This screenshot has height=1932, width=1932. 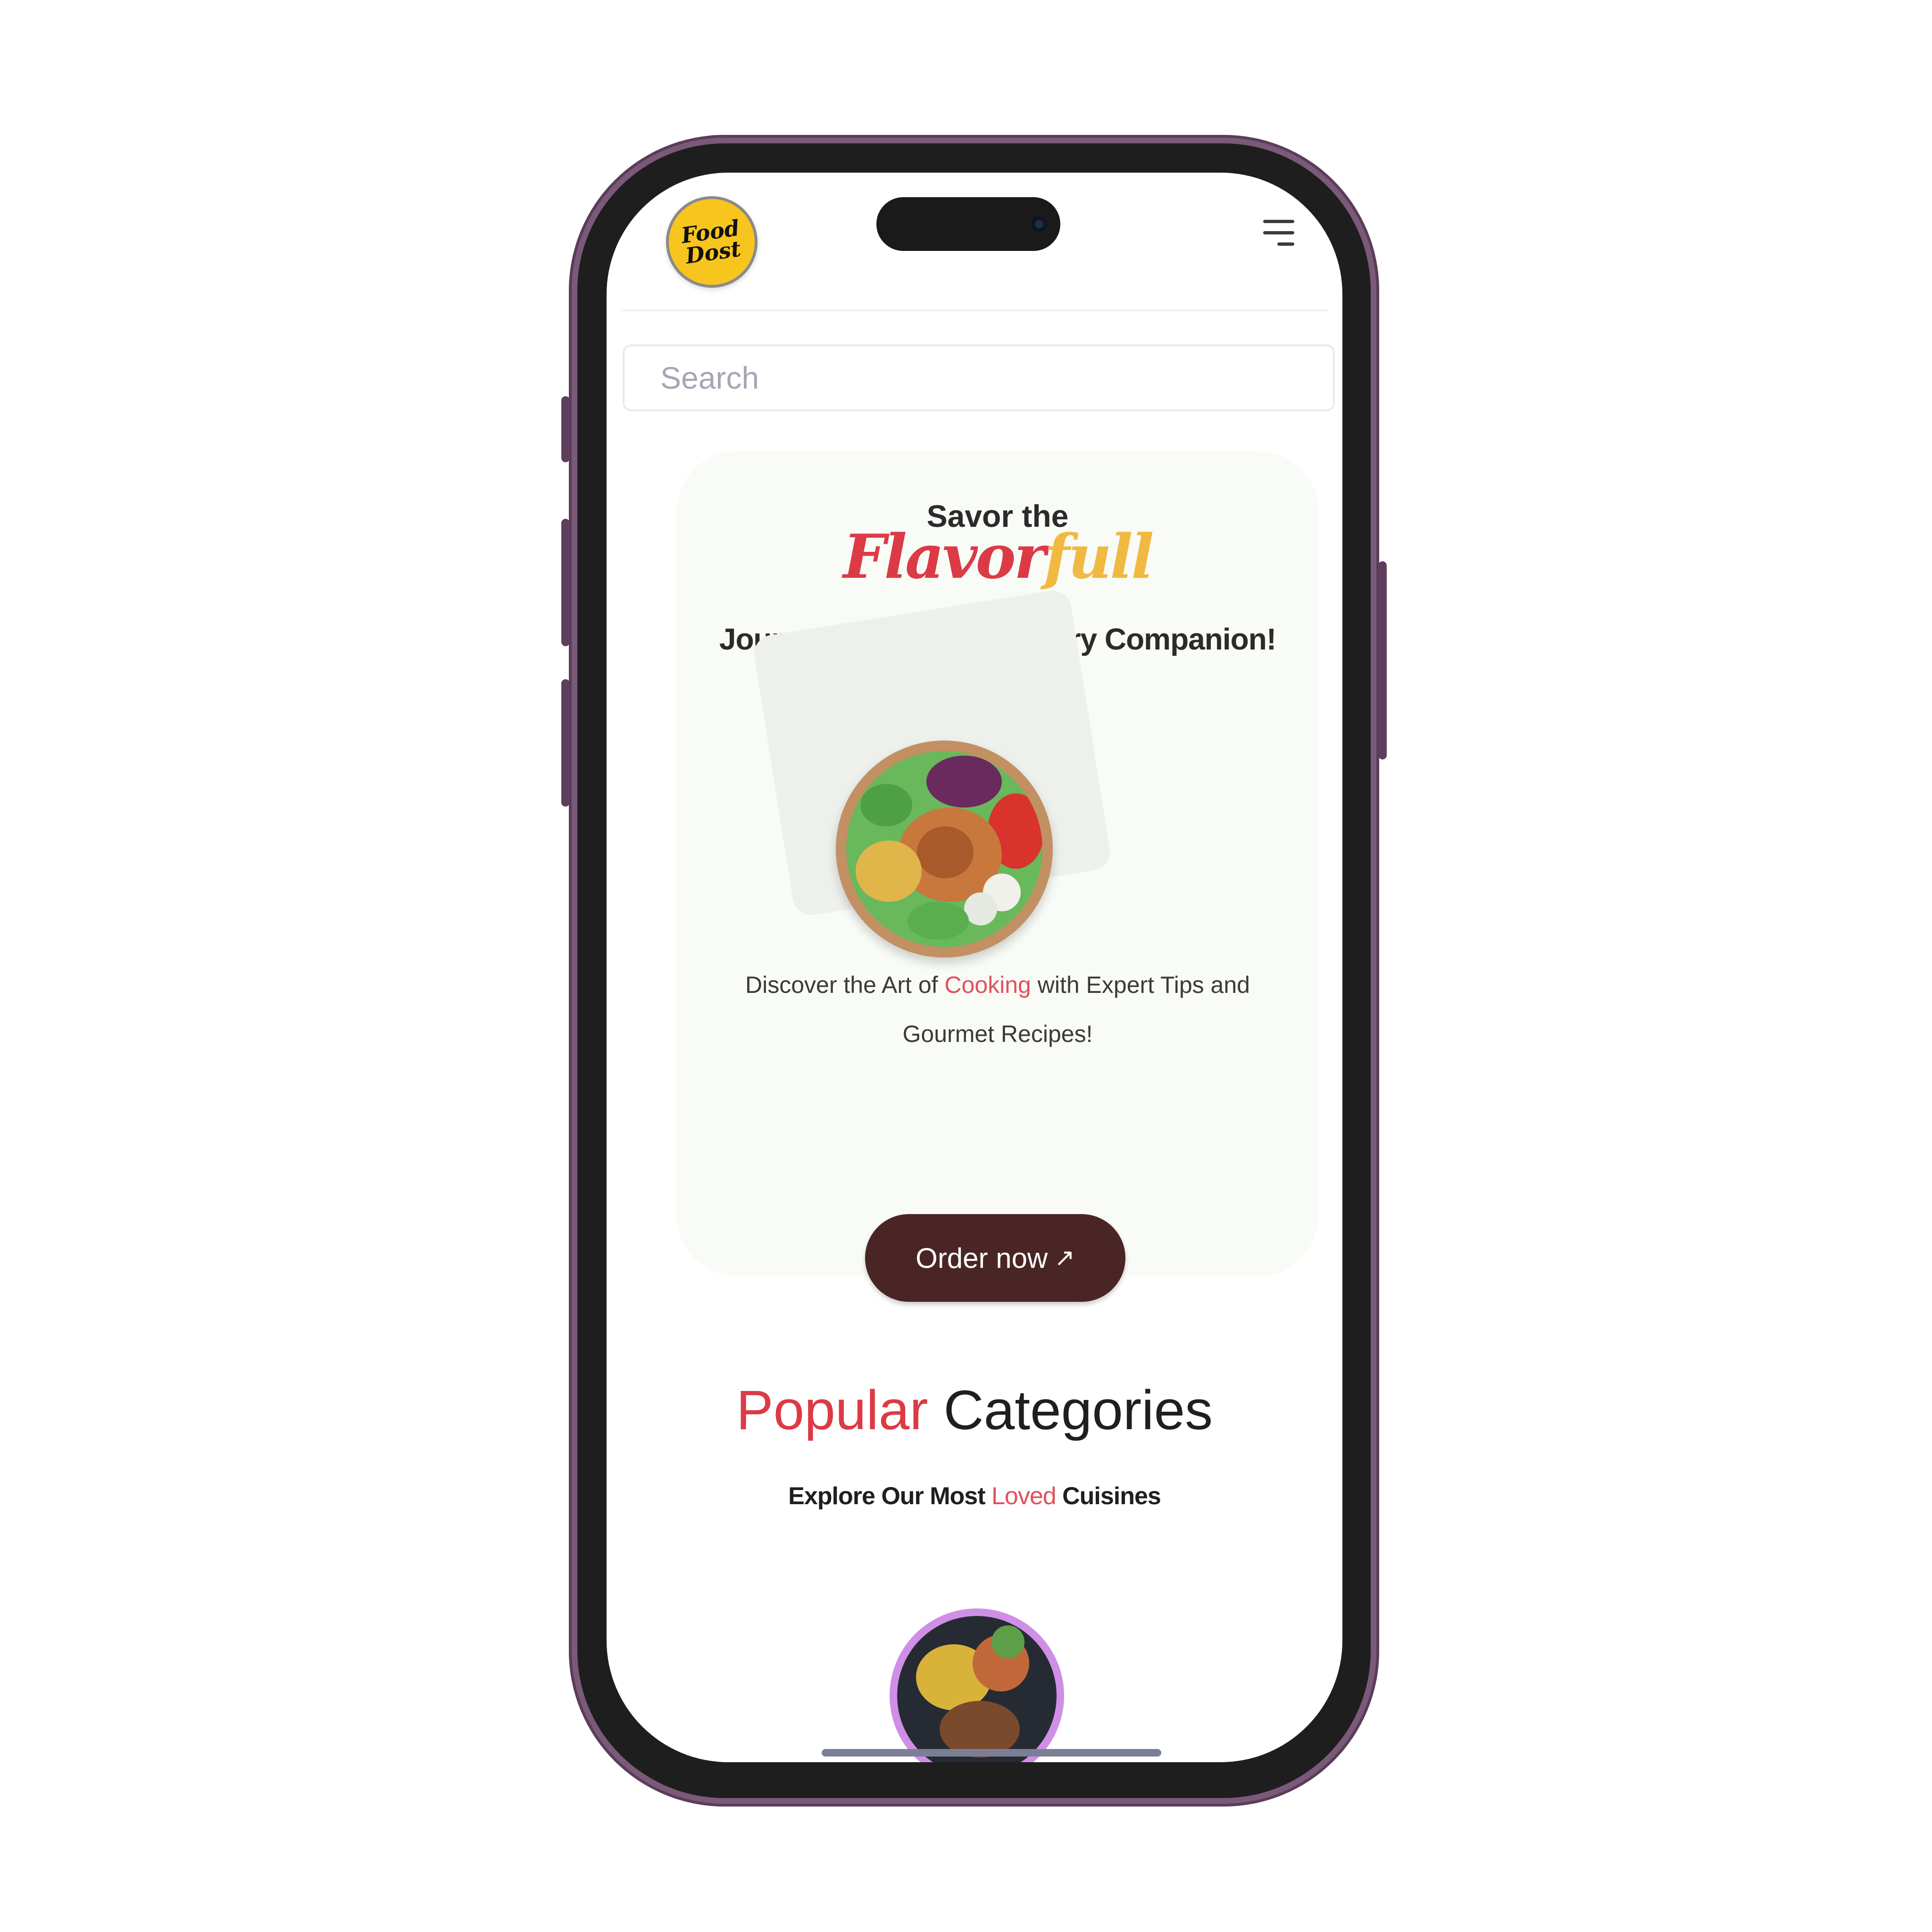 What do you see at coordinates (1024, 1496) in the screenshot?
I see `sub-accent: Loved` at bounding box center [1024, 1496].